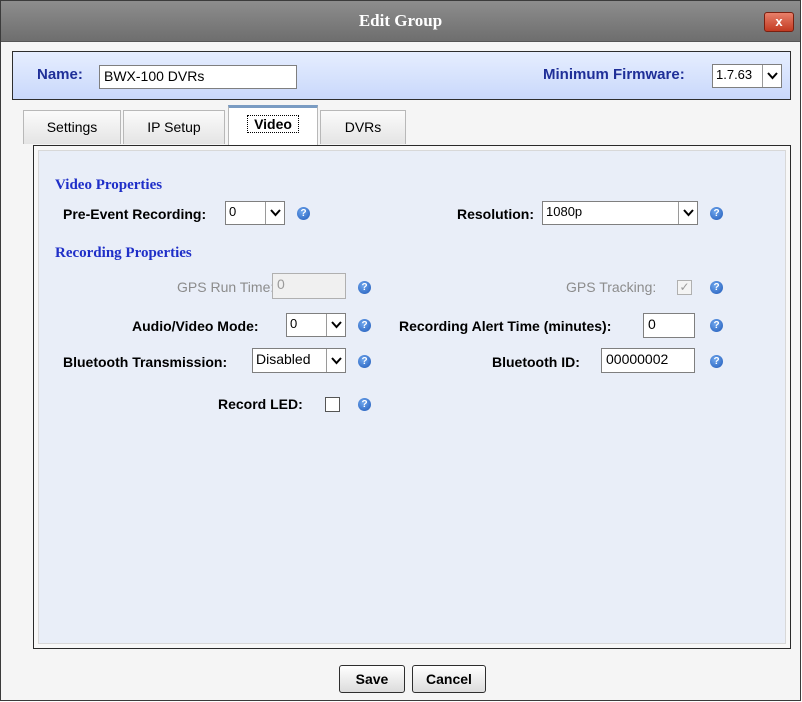 This screenshot has width=802, height=702. I want to click on tab-video: Video, so click(273, 125).